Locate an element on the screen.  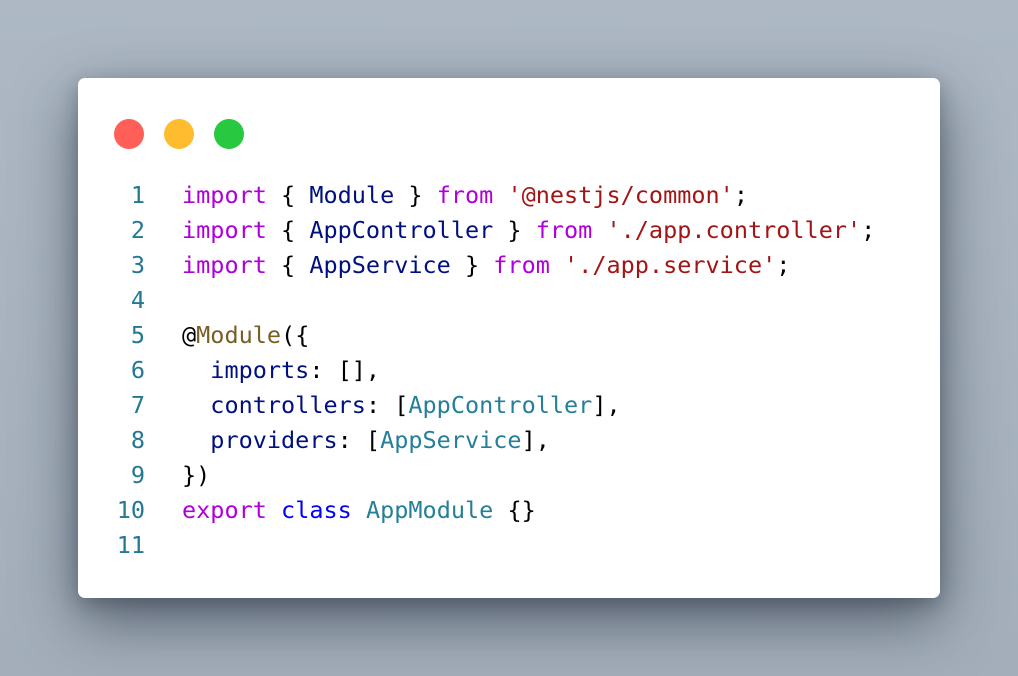
code-line: 10 export class AppModule {} is located at coordinates (509, 510).